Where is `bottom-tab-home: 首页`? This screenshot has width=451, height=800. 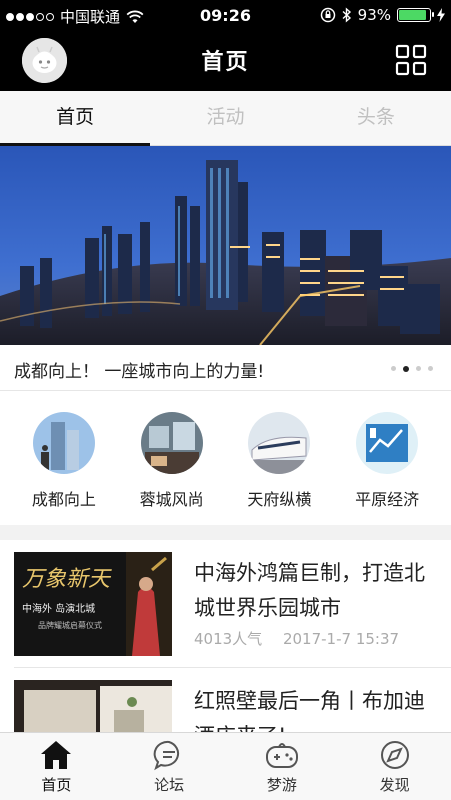
bottom-tab-home: 首页 is located at coordinates (56, 766).